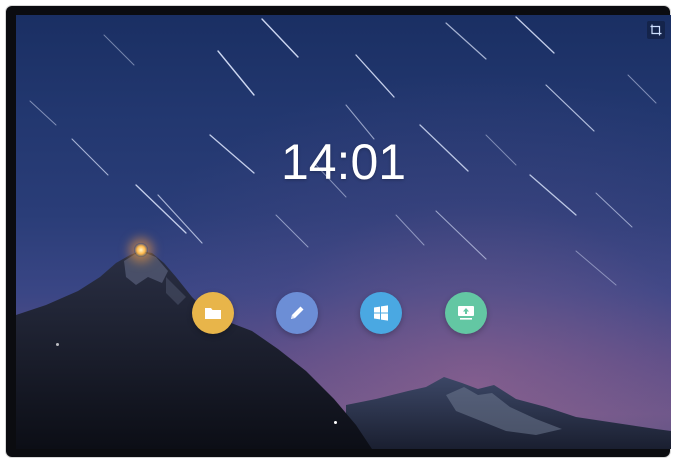  I want to click on notes-app-button, so click(297, 313).